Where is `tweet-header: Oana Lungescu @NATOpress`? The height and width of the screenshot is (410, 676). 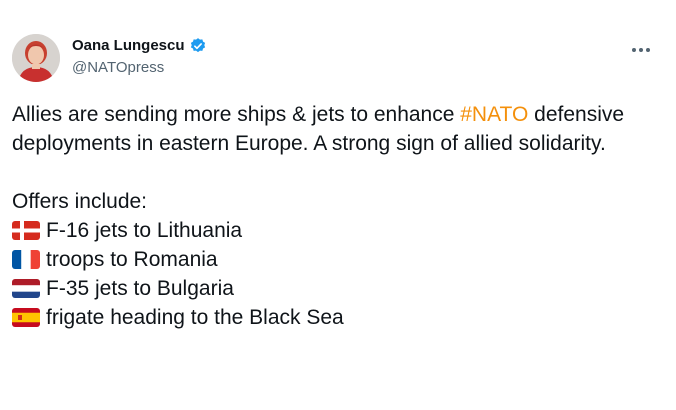
tweet-header: Oana Lungescu @NATOpress is located at coordinates (337, 60).